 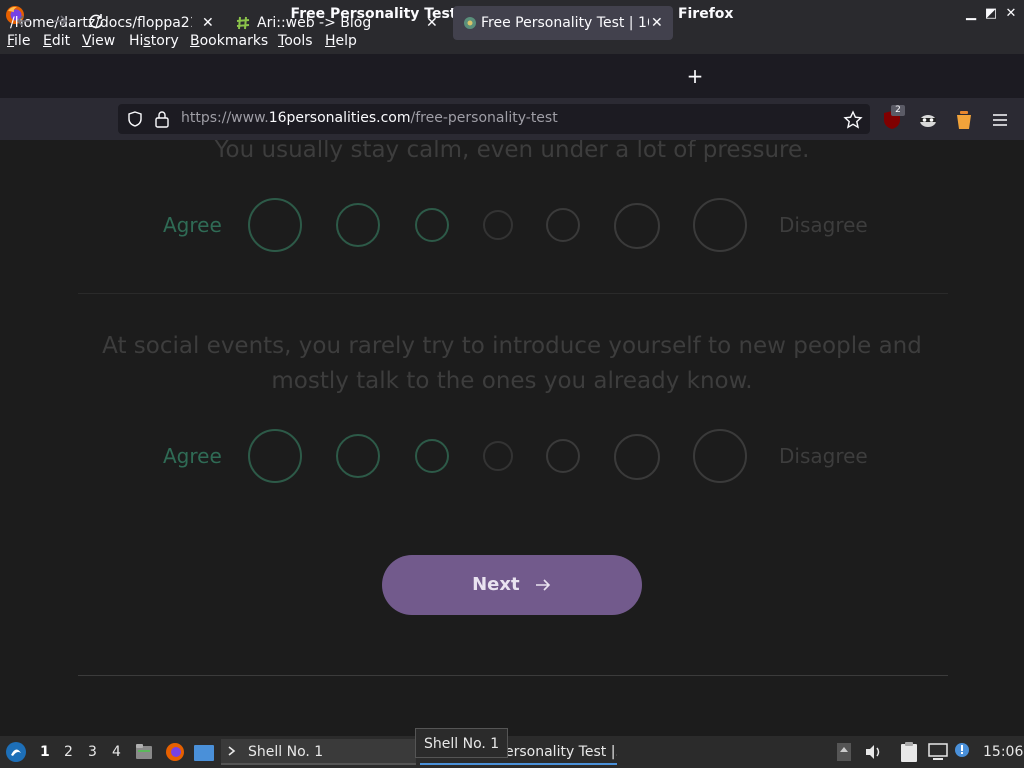 I want to click on network-icon, so click(x=938, y=752).